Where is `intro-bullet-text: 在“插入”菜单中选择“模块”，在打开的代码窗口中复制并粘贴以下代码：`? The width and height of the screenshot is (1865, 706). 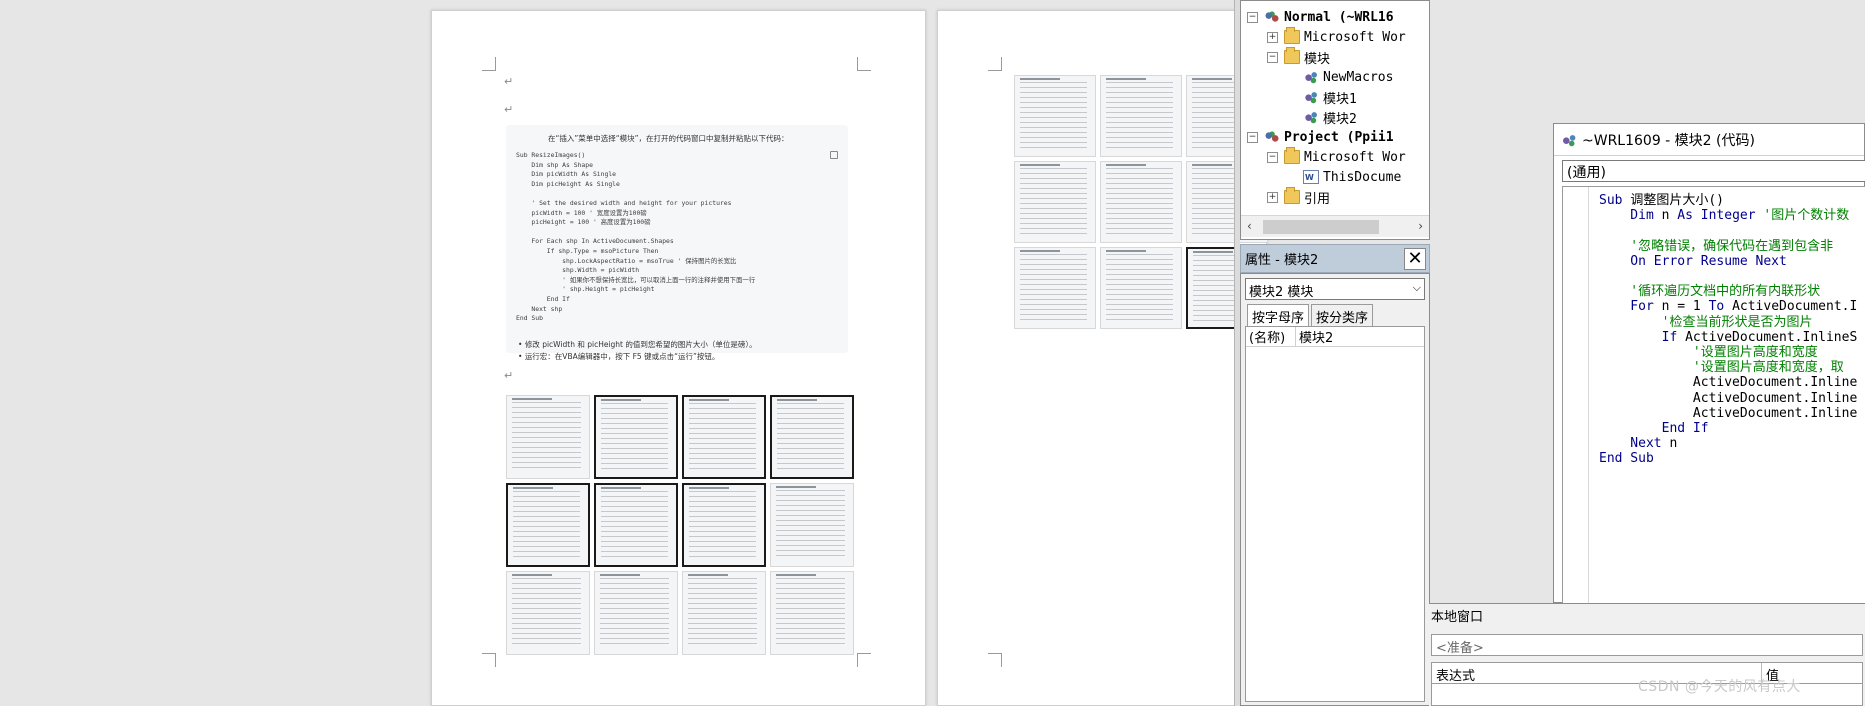 intro-bullet-text: 在“插入”菜单中选择“模块”，在打开的代码窗口中复制并粘贴以下代码： is located at coordinates (668, 138).